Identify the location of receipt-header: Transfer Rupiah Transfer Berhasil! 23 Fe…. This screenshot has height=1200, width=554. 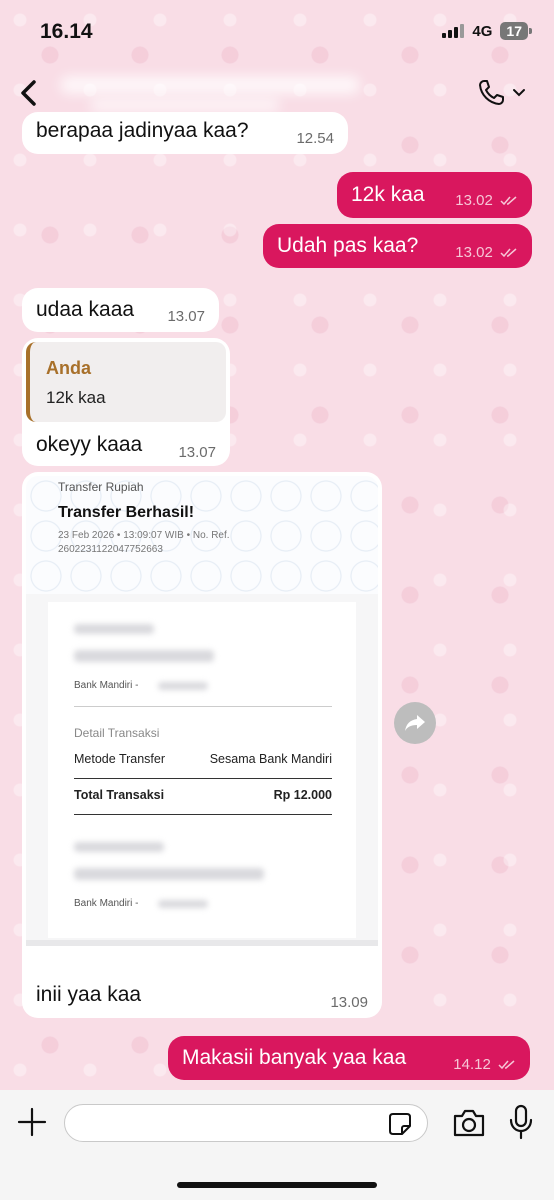
(202, 535).